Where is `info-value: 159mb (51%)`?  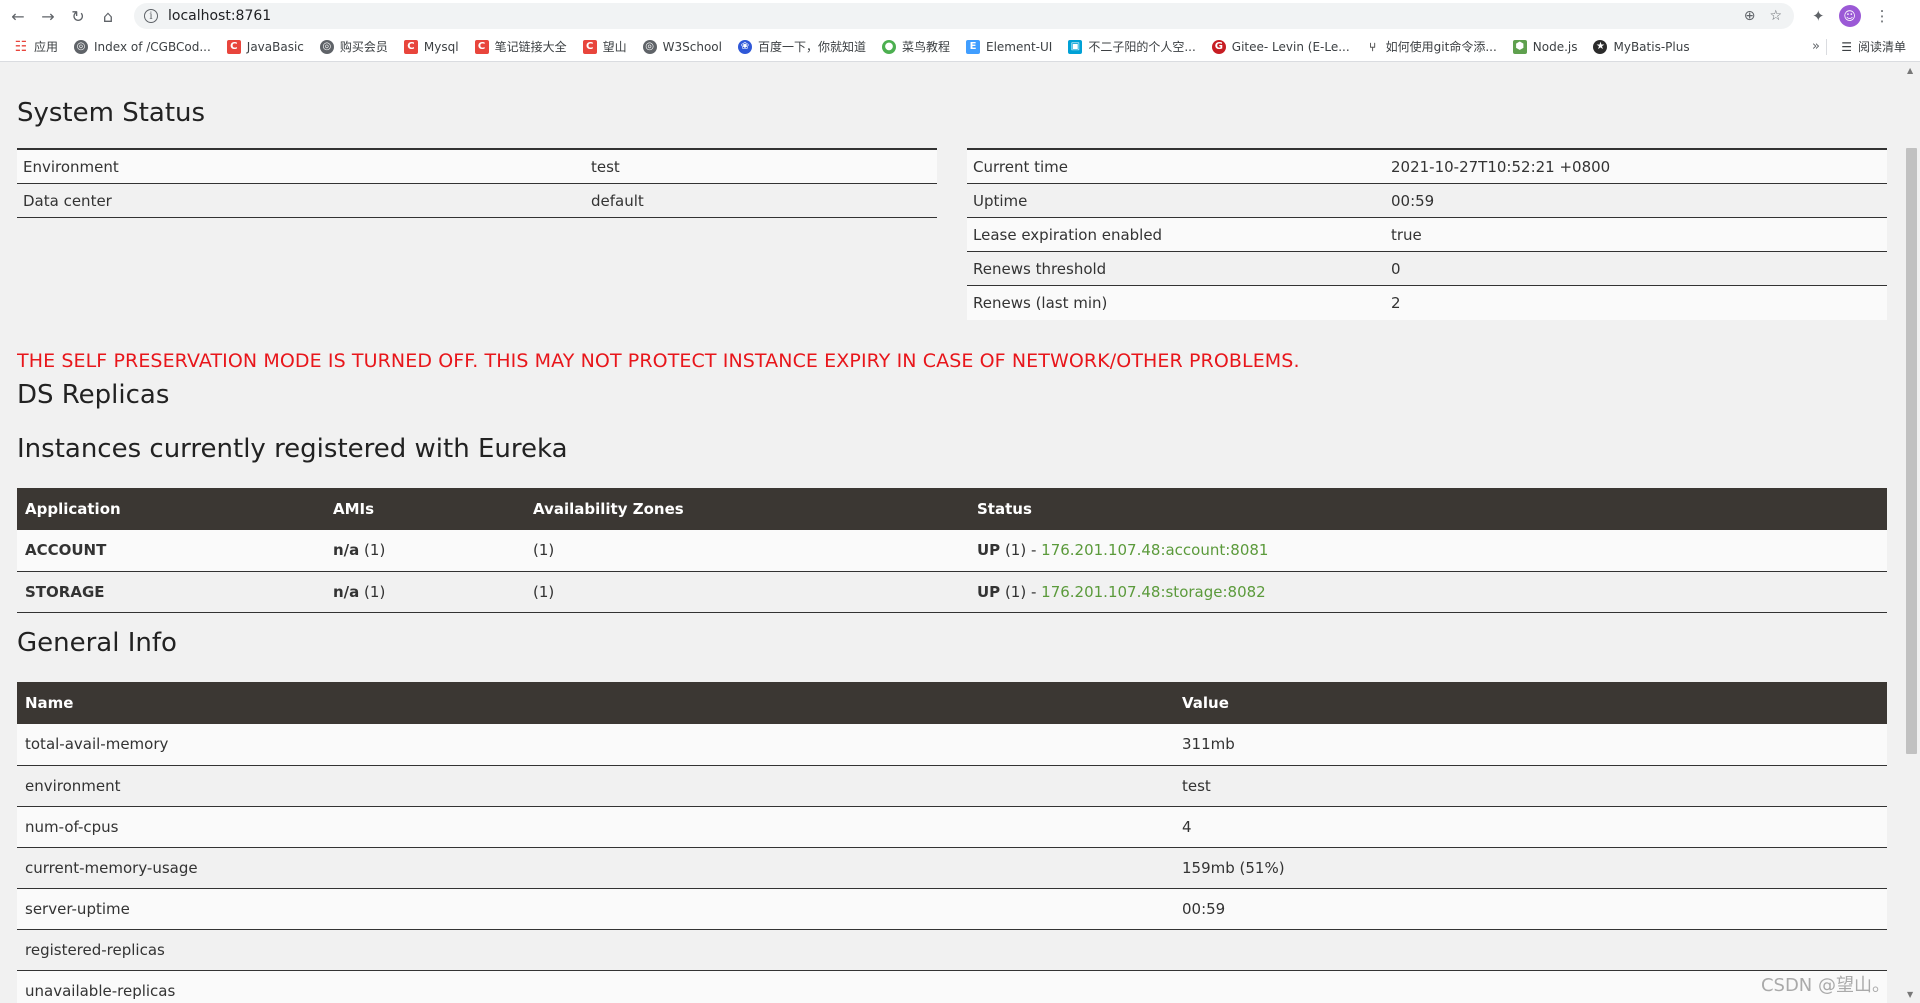
info-value: 159mb (51%) is located at coordinates (1530, 868).